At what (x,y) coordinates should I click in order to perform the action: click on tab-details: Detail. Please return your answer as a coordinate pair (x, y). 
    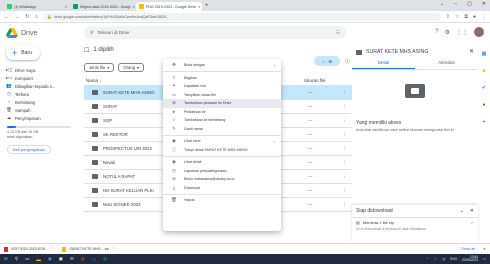
    Looking at the image, I should click on (383, 64).